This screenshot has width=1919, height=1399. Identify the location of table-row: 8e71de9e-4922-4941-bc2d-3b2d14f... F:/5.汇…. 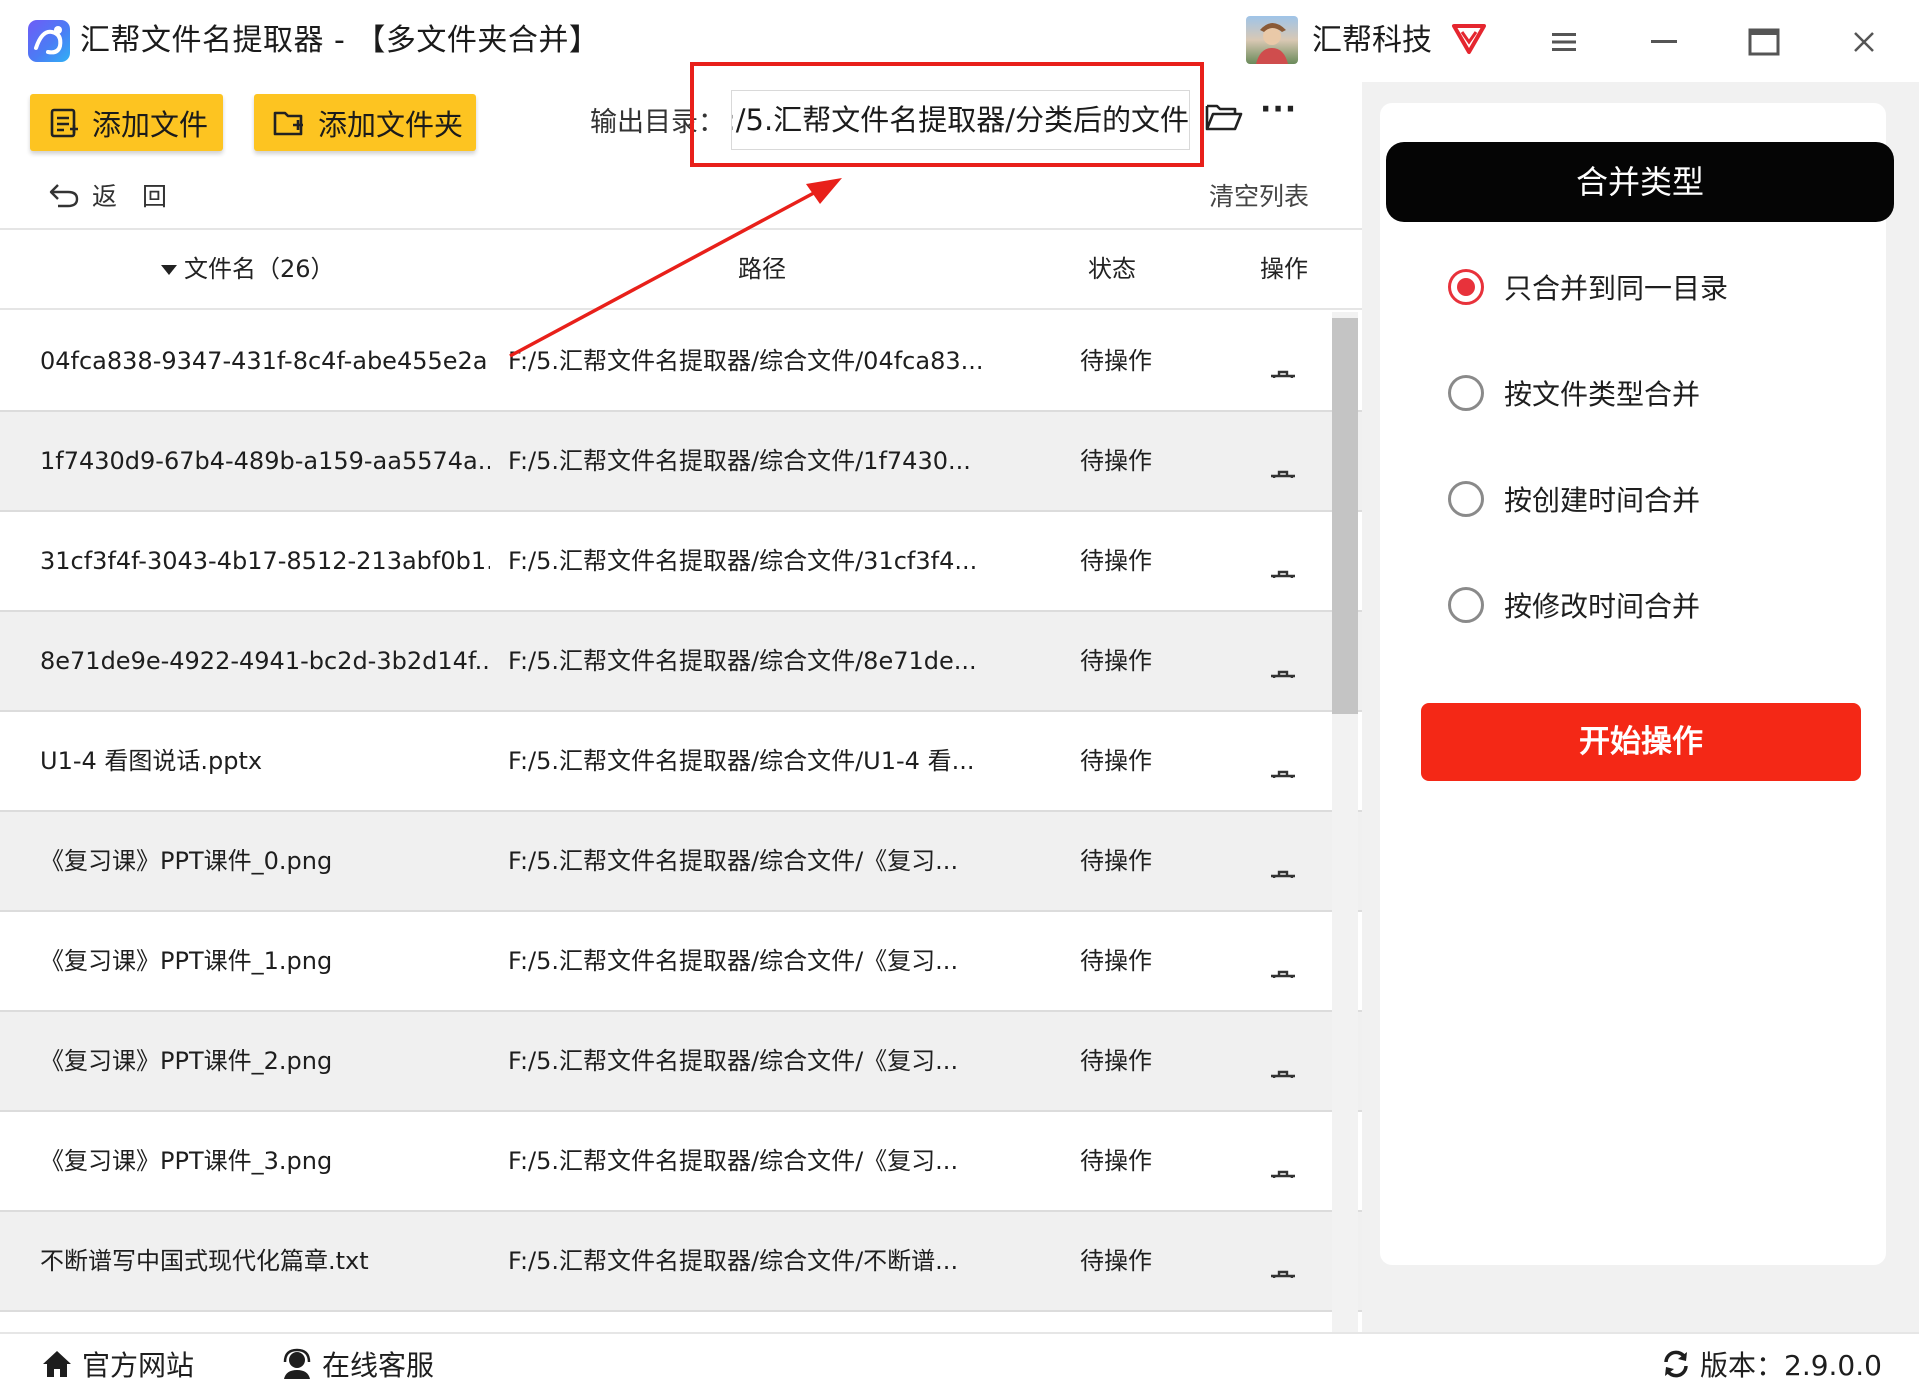
(681, 662).